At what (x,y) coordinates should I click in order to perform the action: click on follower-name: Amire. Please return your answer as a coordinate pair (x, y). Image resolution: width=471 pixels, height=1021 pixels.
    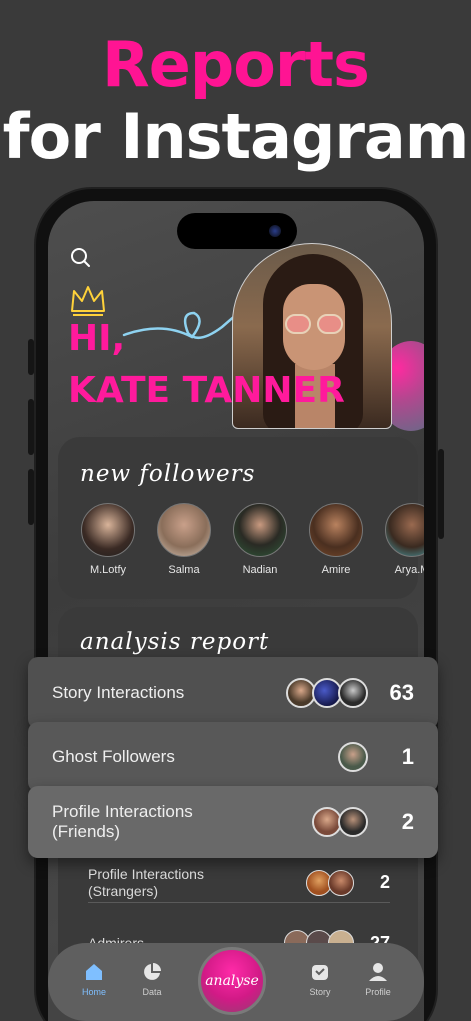
    Looking at the image, I should click on (336, 570).